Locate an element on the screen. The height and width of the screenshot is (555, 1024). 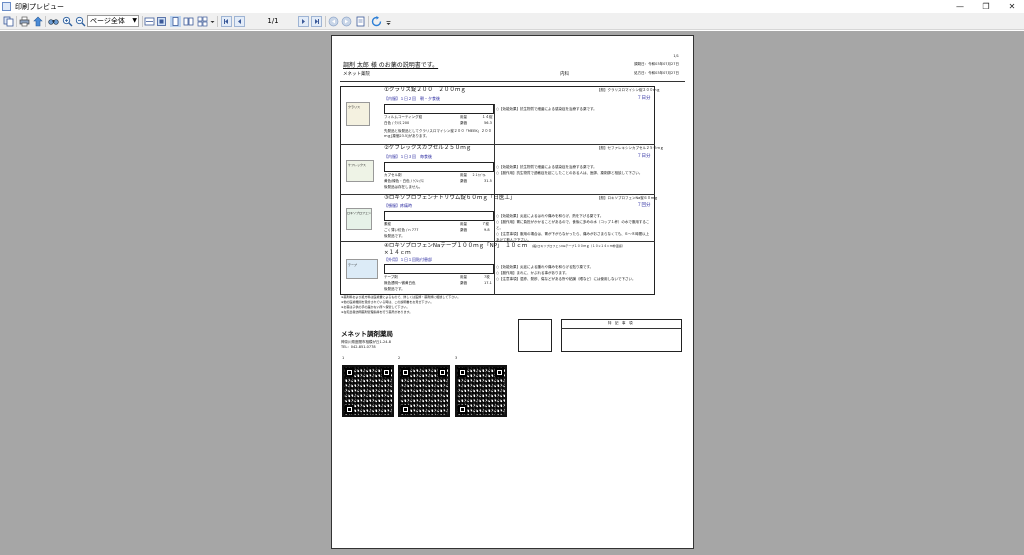
drug-qty-label-4: 用量 is located at coordinates (463, 277).